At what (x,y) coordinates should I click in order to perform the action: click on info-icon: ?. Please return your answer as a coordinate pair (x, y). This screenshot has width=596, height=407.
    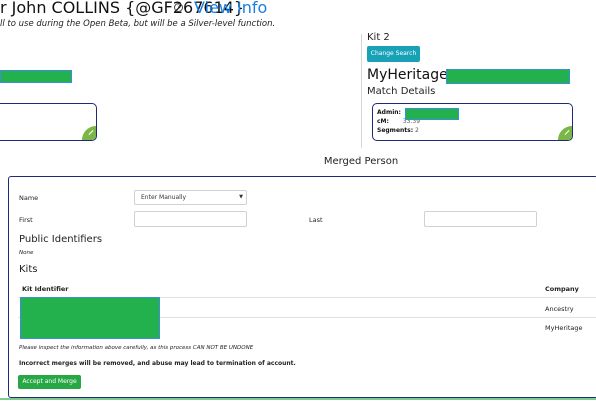
    Looking at the image, I should click on (178, 7).